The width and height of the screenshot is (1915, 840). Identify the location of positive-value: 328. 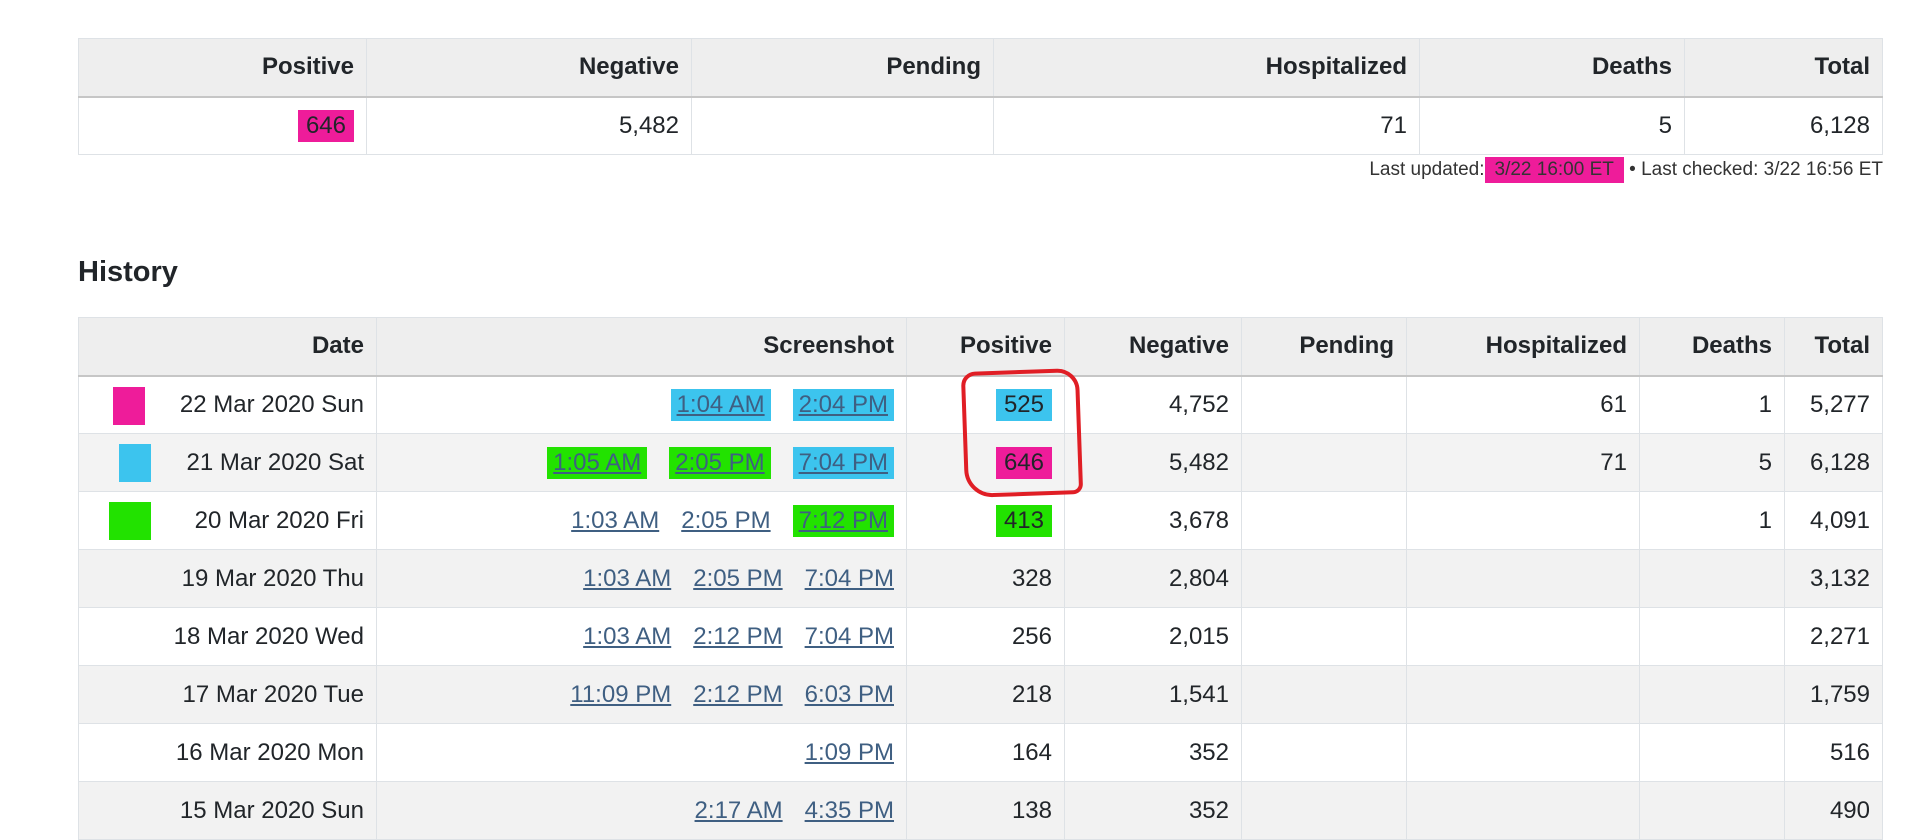
(985, 578).